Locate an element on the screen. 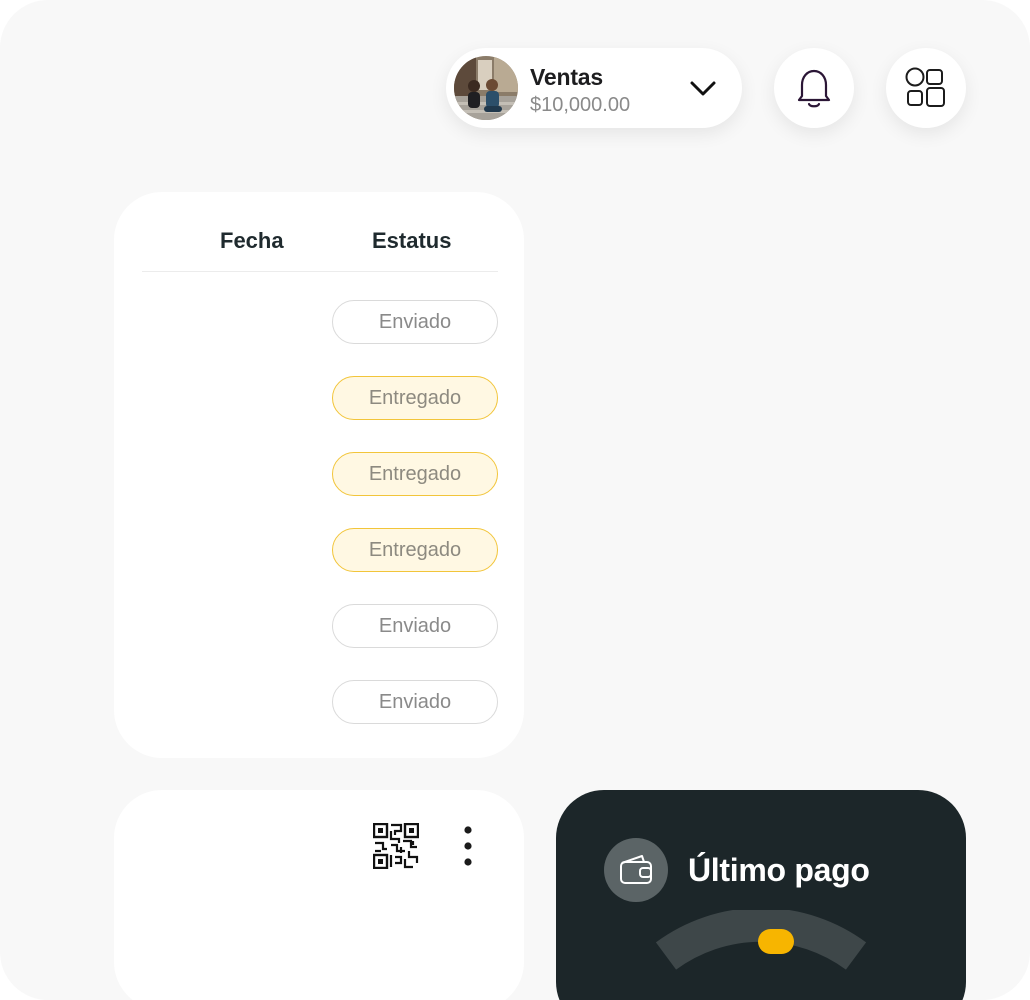 This screenshot has width=1030, height=1000. payment-gauge is located at coordinates (761, 940).